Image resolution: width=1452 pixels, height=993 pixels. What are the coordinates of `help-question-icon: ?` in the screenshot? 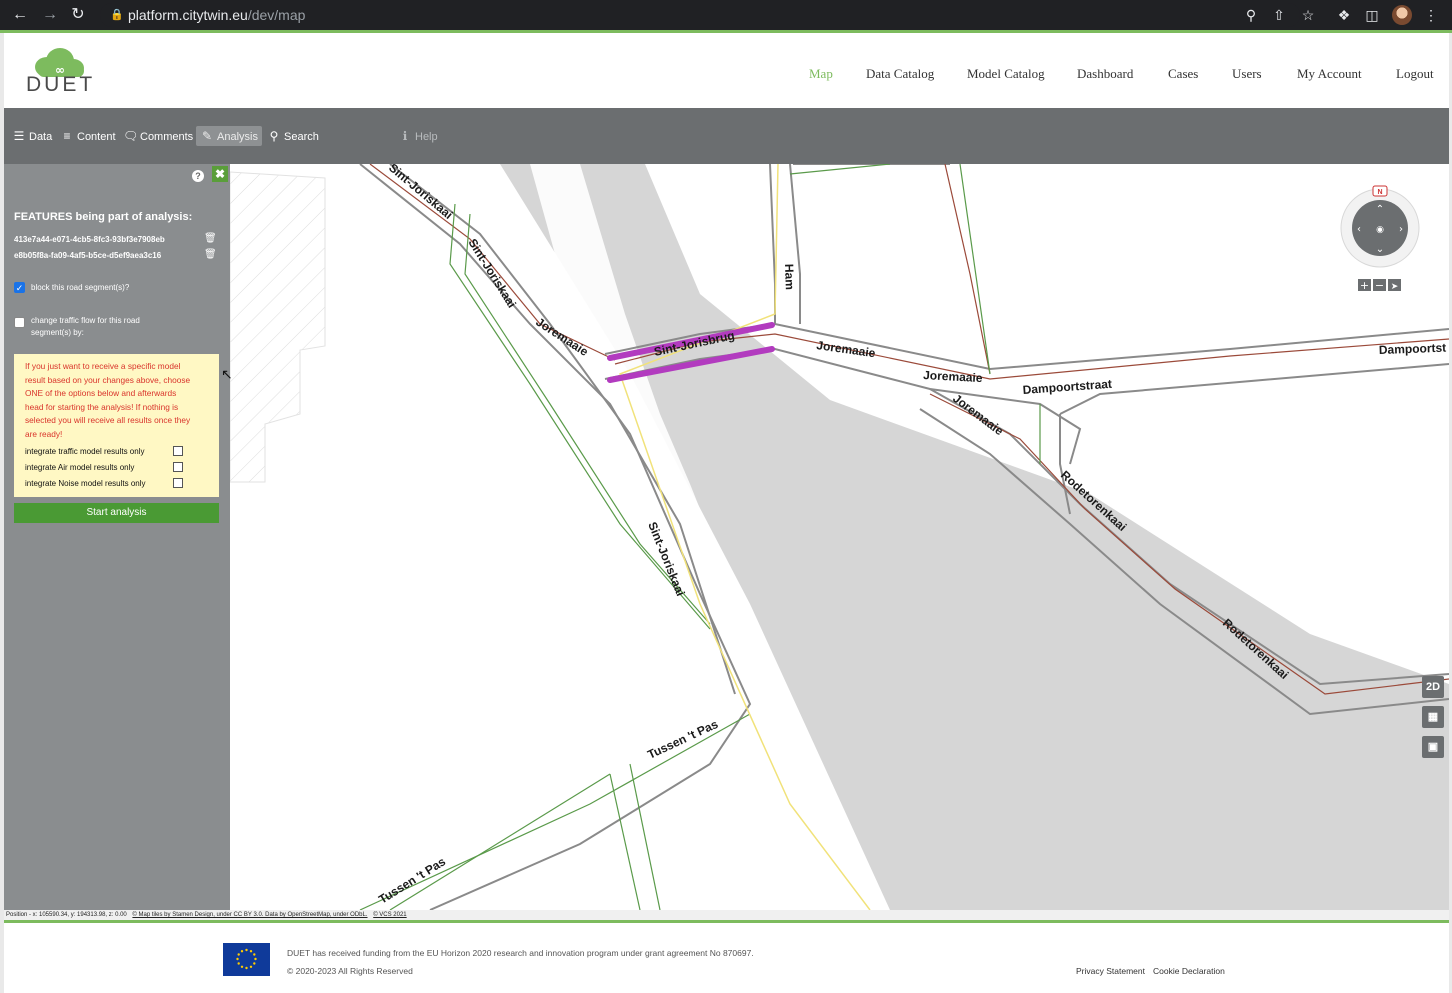 It's located at (198, 176).